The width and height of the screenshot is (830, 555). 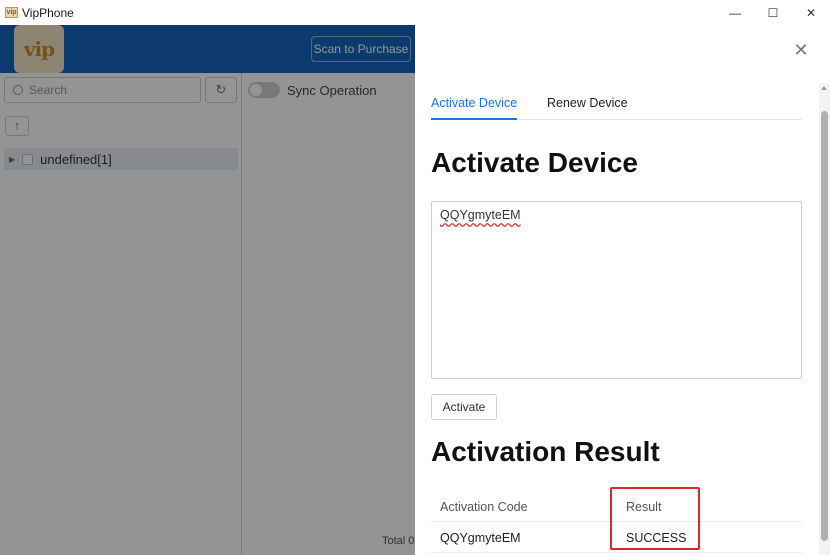 I want to click on column-header-activation-code: Activation Code, so click(x=484, y=507).